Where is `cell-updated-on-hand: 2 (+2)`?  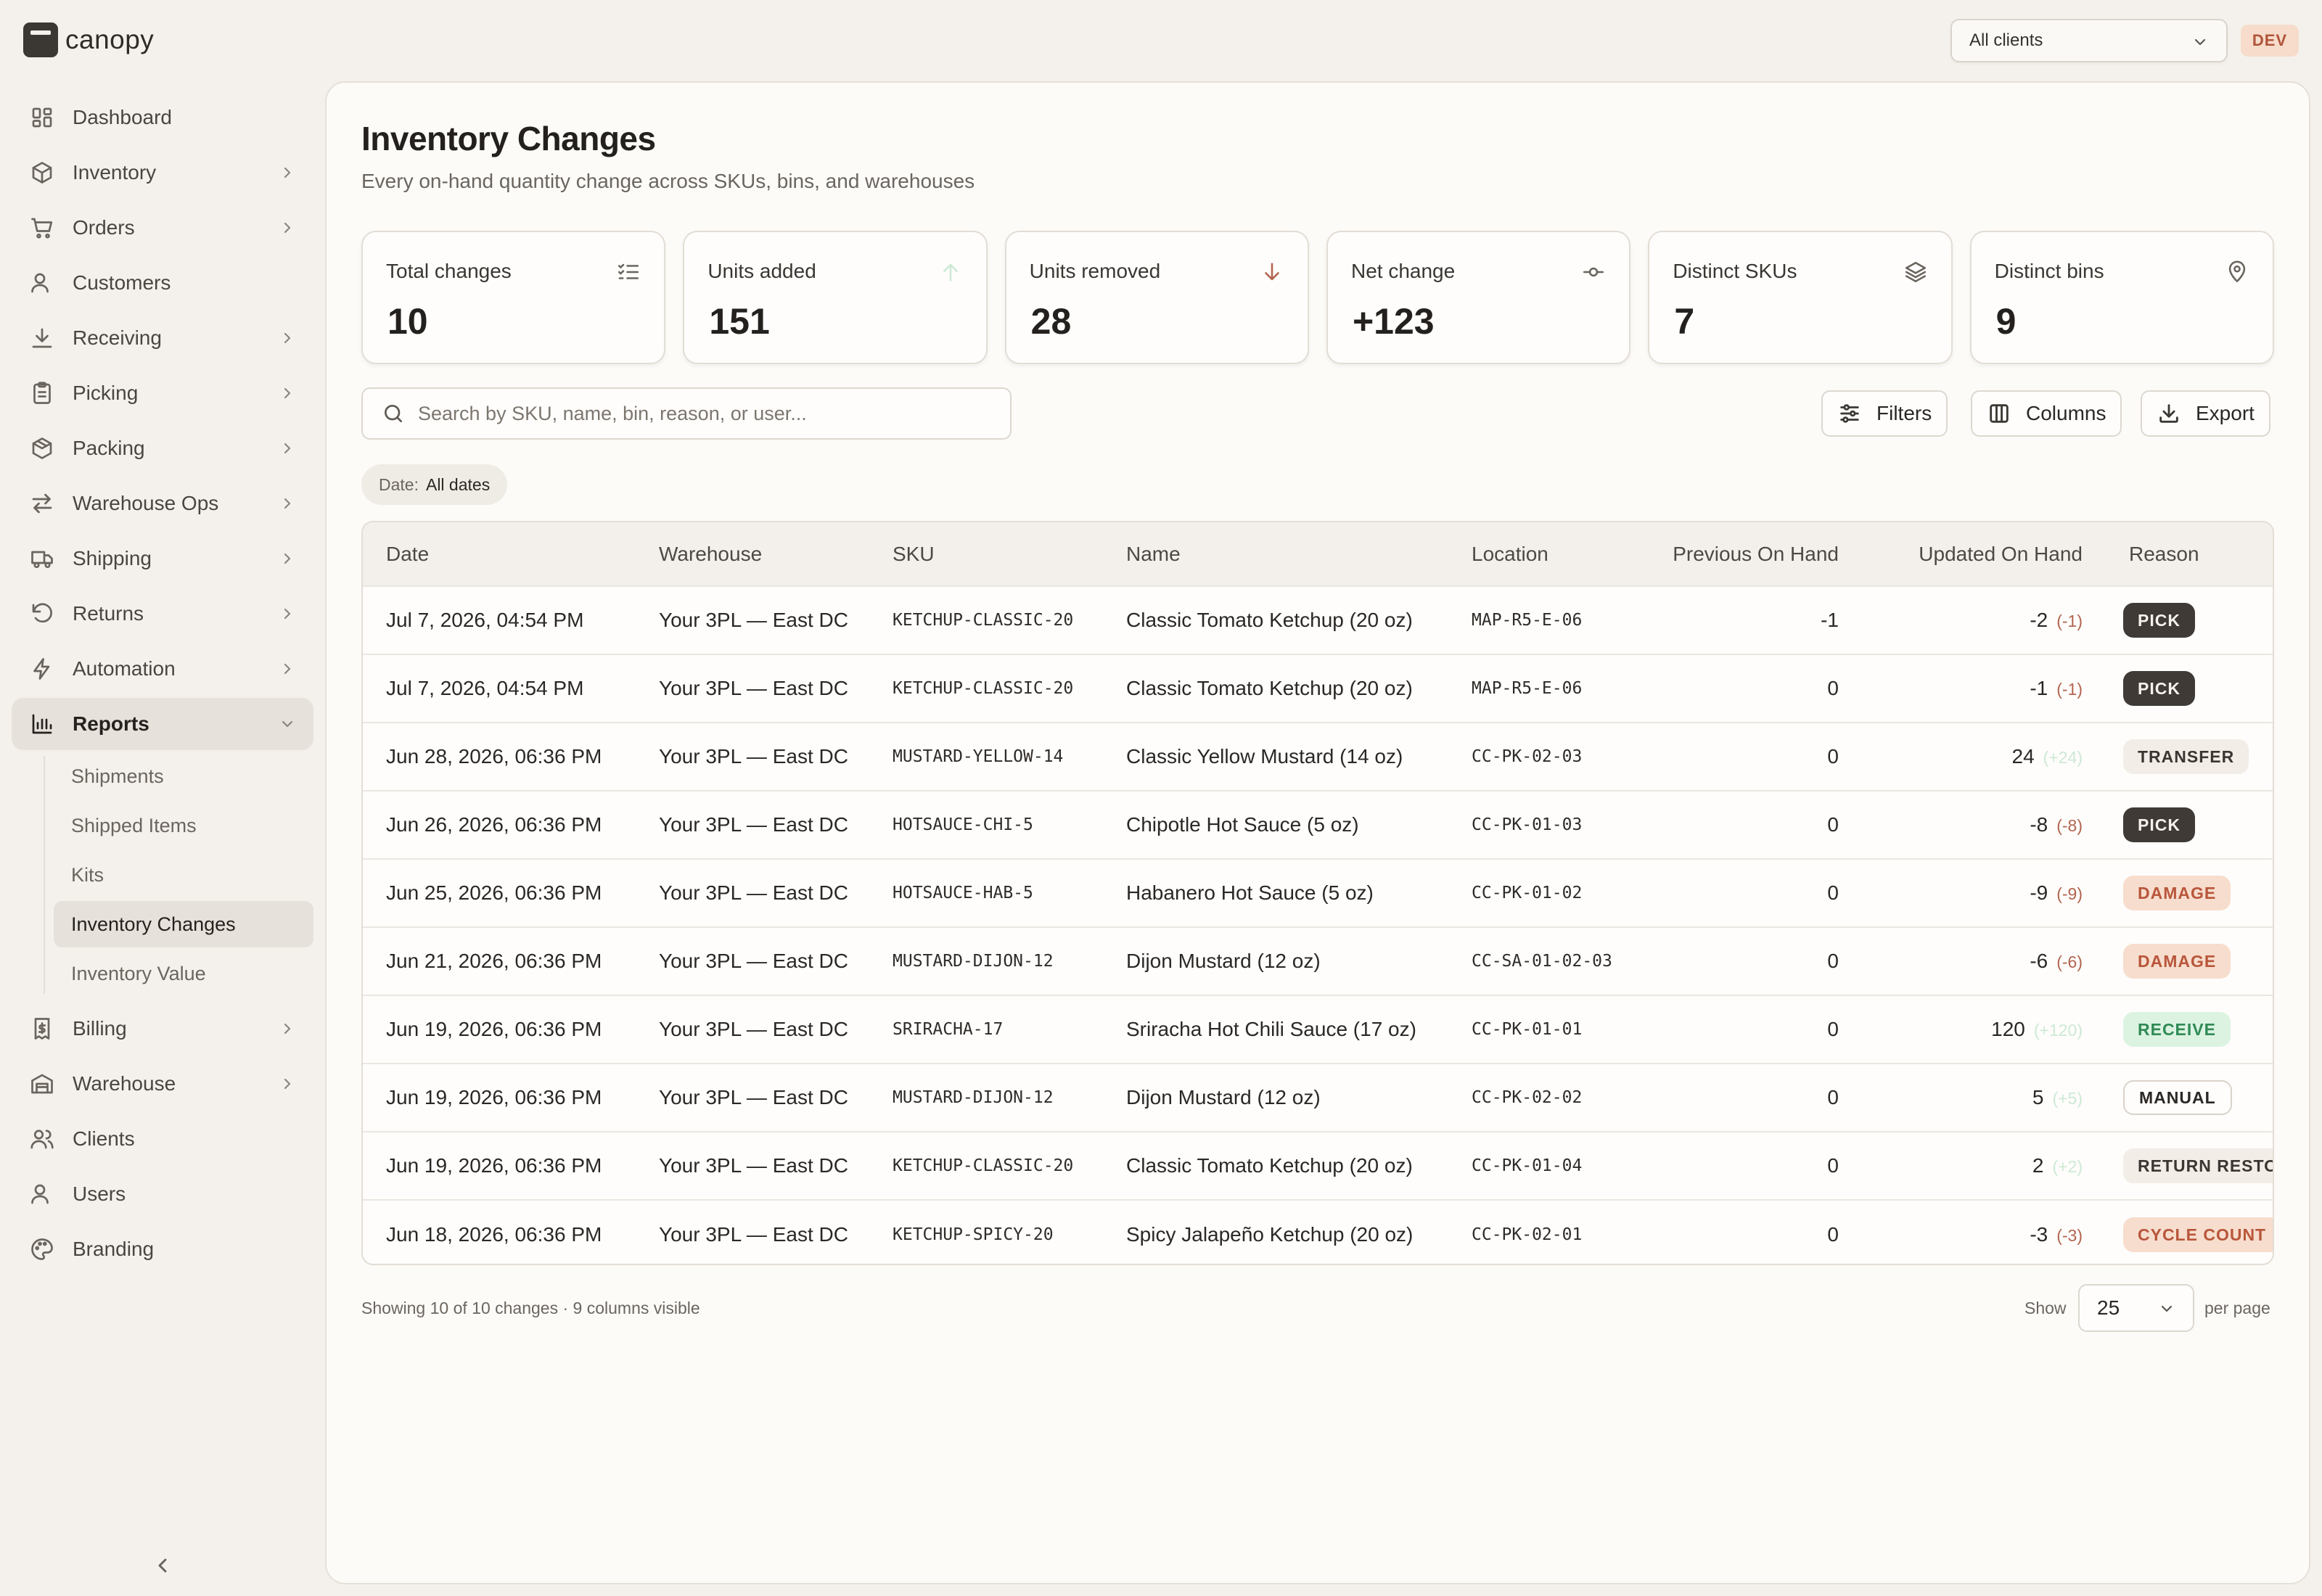 cell-updated-on-hand: 2 (+2) is located at coordinates (1984, 1166).